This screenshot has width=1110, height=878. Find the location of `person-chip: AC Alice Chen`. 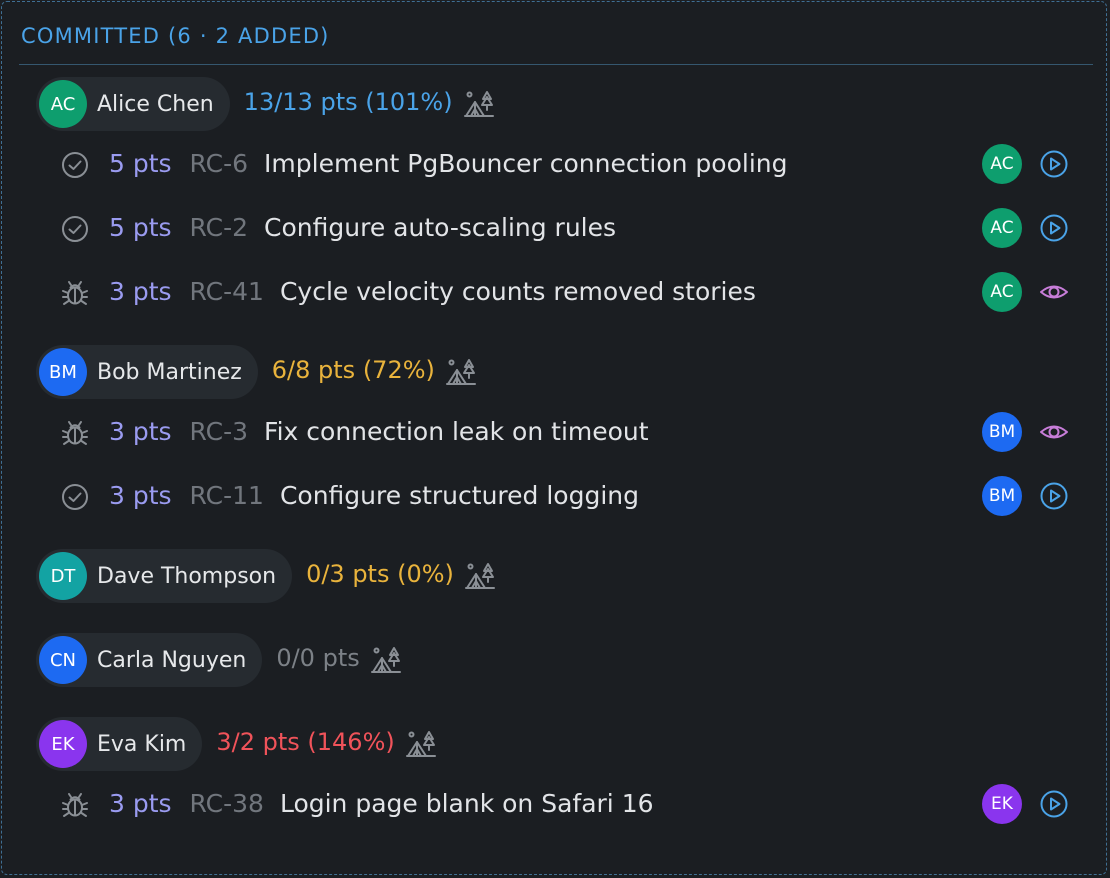

person-chip: AC Alice Chen is located at coordinates (133, 104).